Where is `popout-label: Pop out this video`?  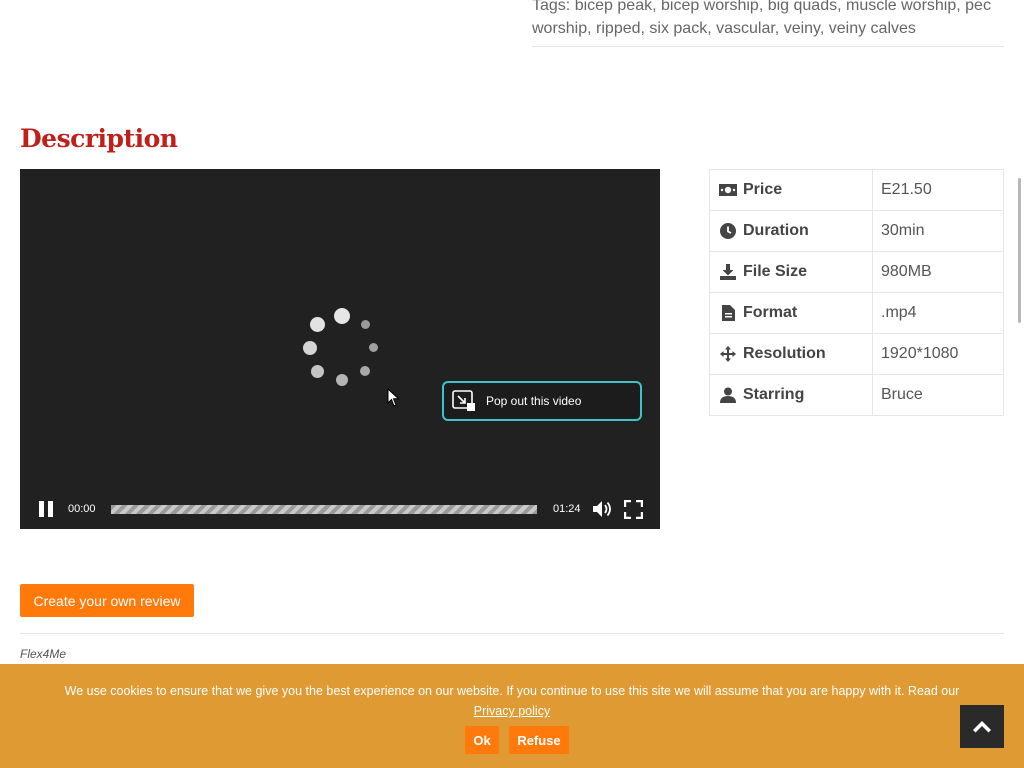
popout-label: Pop out this video is located at coordinates (534, 401).